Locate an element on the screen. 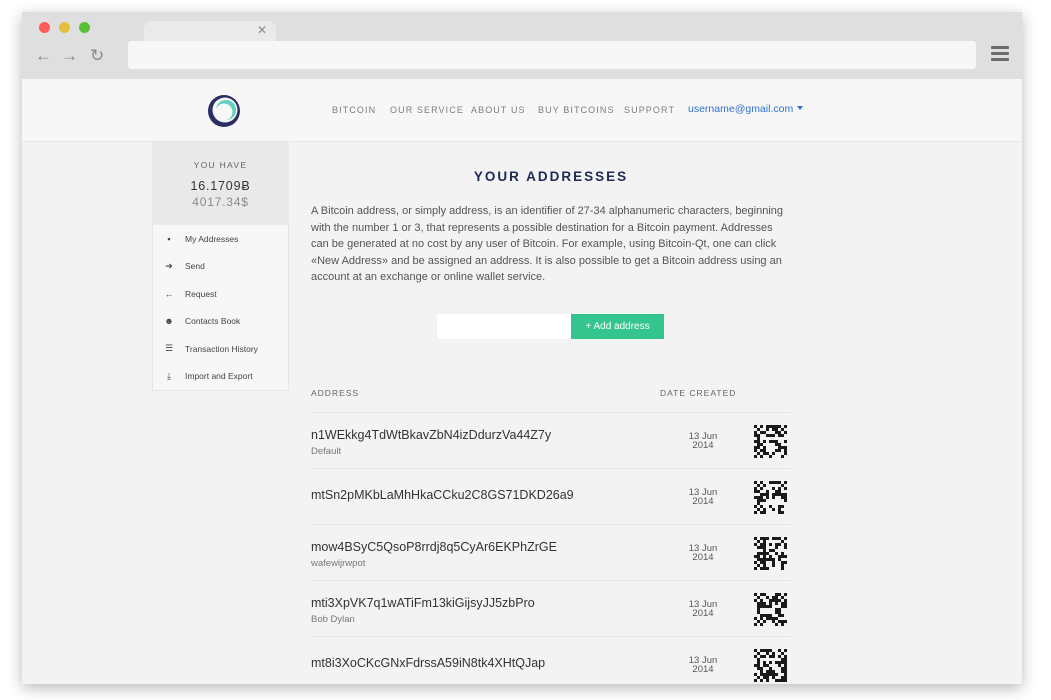  list-icon: ☰ is located at coordinates (169, 348).